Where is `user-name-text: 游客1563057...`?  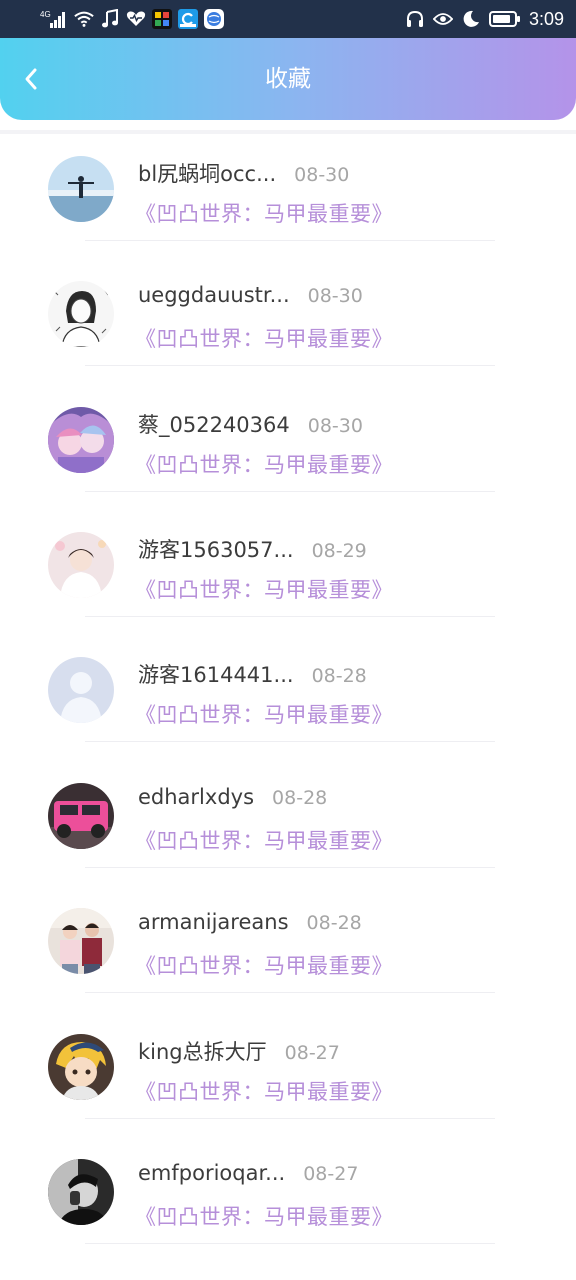 user-name-text: 游客1563057... is located at coordinates (216, 550).